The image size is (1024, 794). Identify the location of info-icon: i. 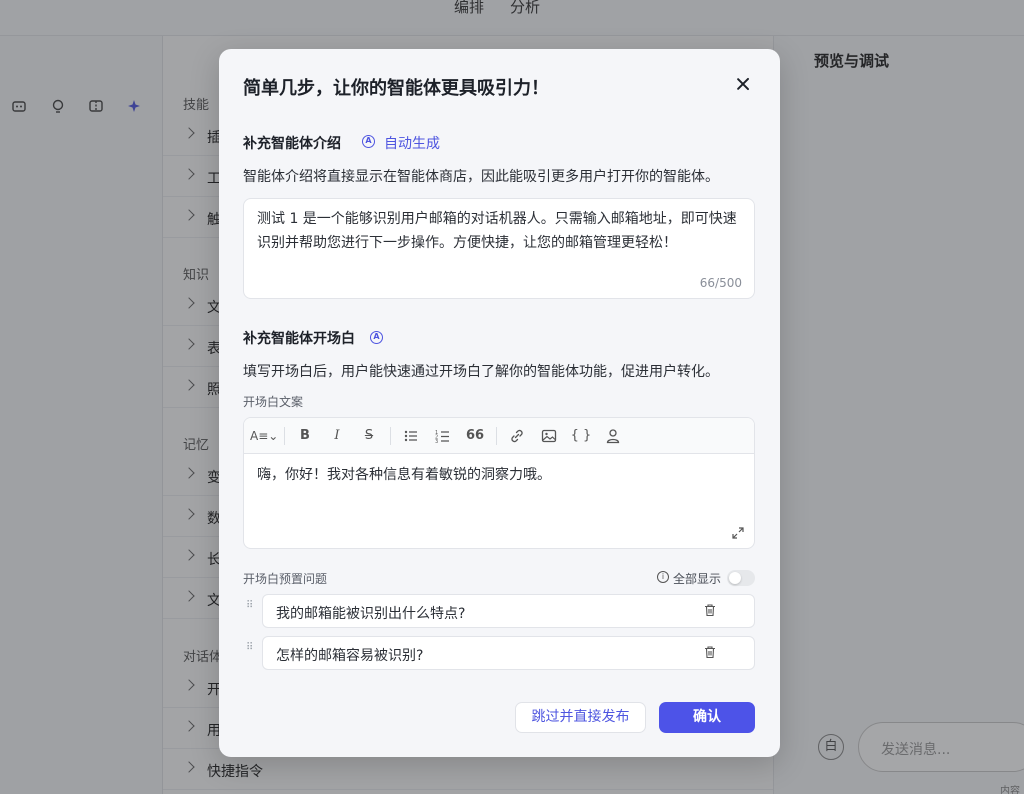
(663, 577).